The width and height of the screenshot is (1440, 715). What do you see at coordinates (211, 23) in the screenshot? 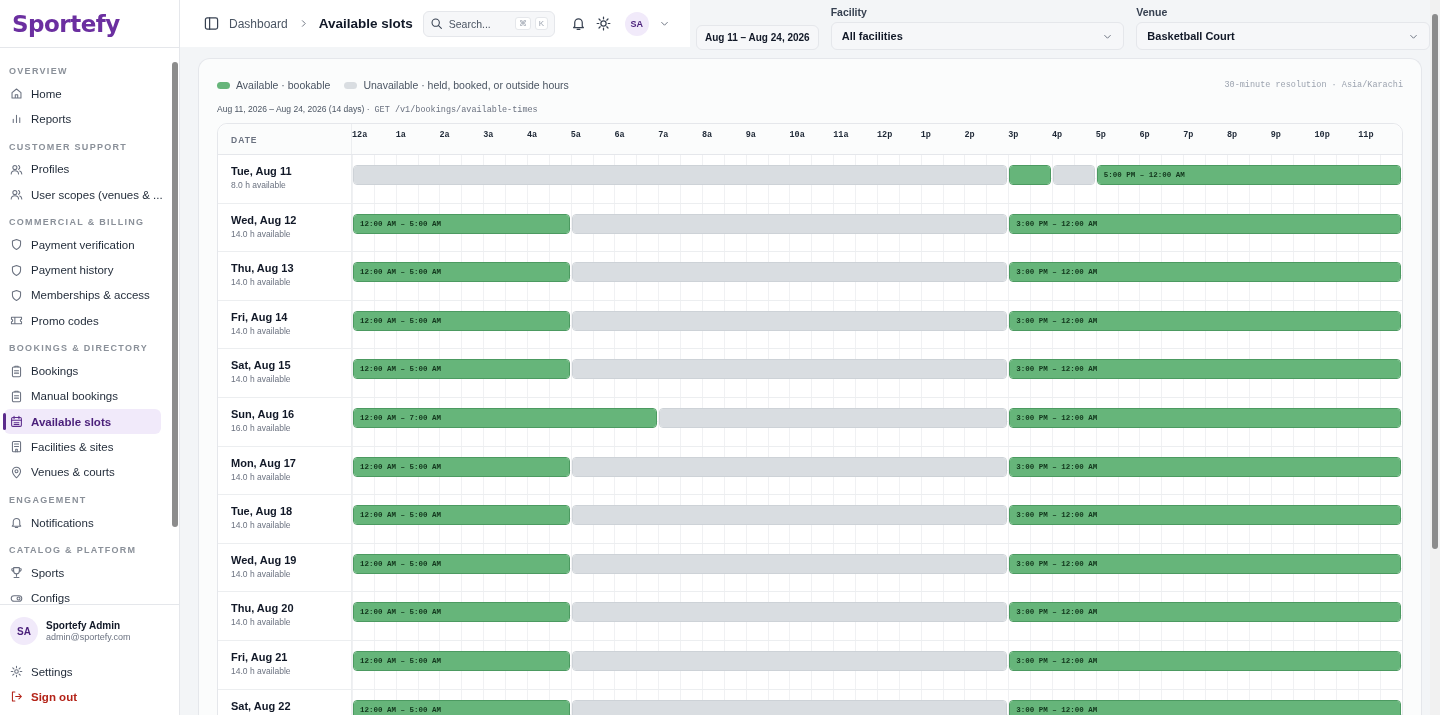
I see `sidebar-toggle-icon` at bounding box center [211, 23].